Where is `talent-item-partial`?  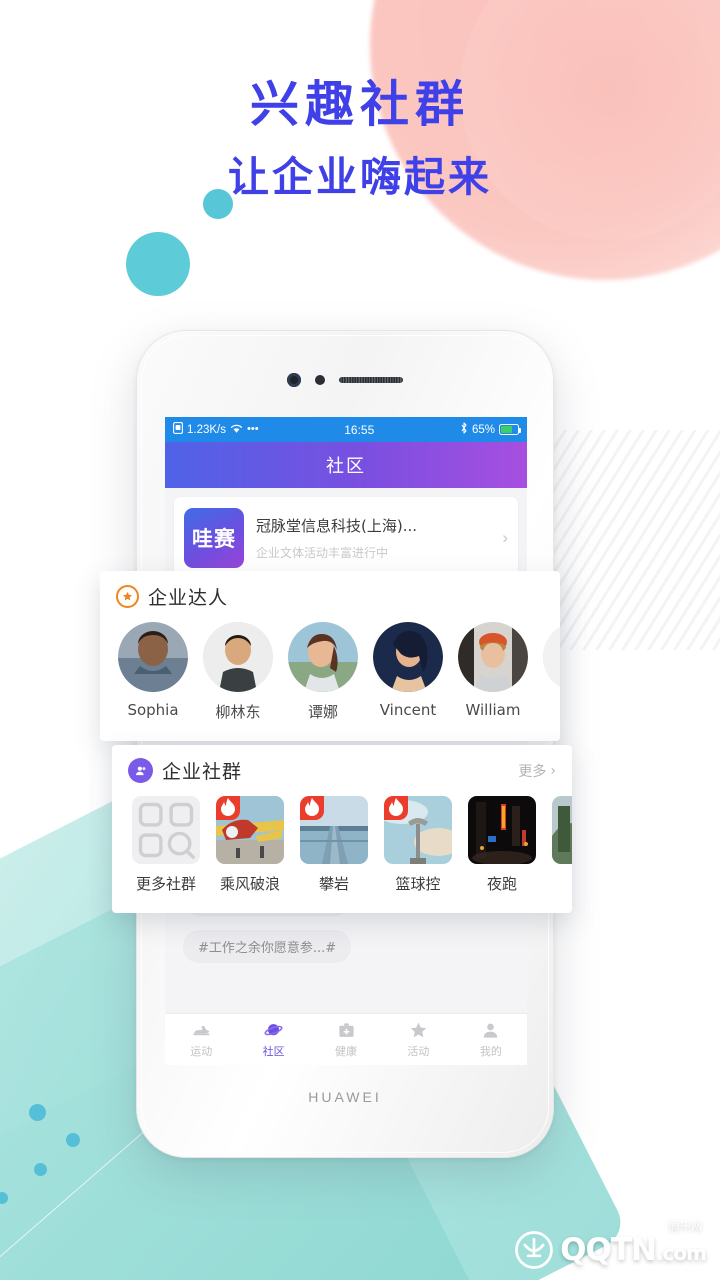
talent-item-partial is located at coordinates (551, 672).